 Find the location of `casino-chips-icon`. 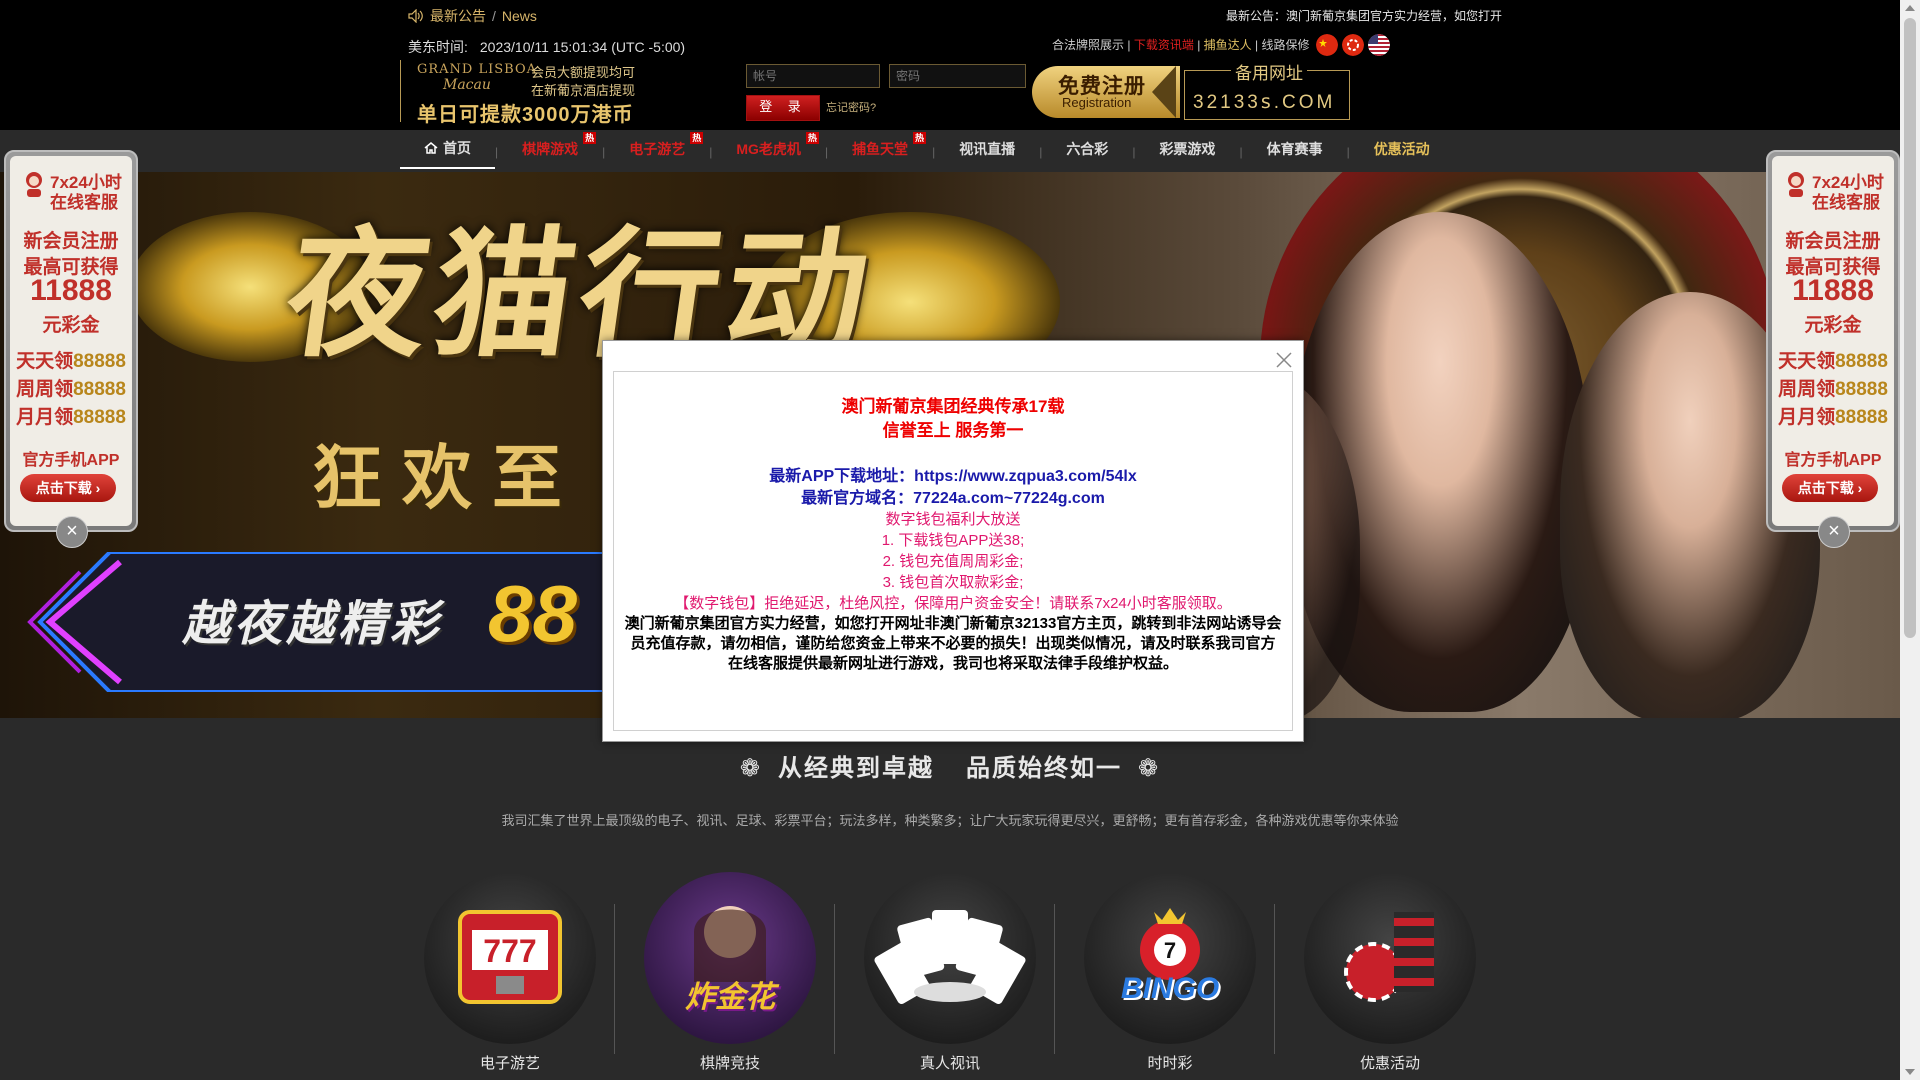

casino-chips-icon is located at coordinates (1390, 958).